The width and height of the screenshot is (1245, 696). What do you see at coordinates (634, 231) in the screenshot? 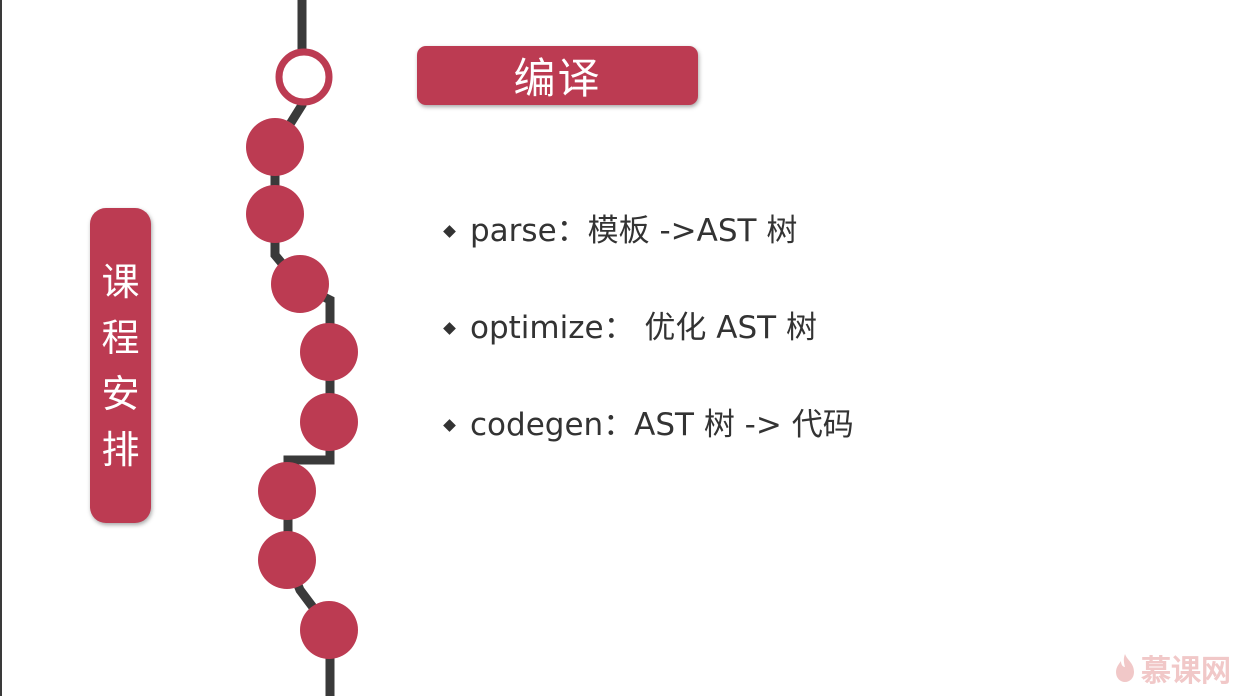
I see `bullet-text: parse：模板 ->AST 树` at bounding box center [634, 231].